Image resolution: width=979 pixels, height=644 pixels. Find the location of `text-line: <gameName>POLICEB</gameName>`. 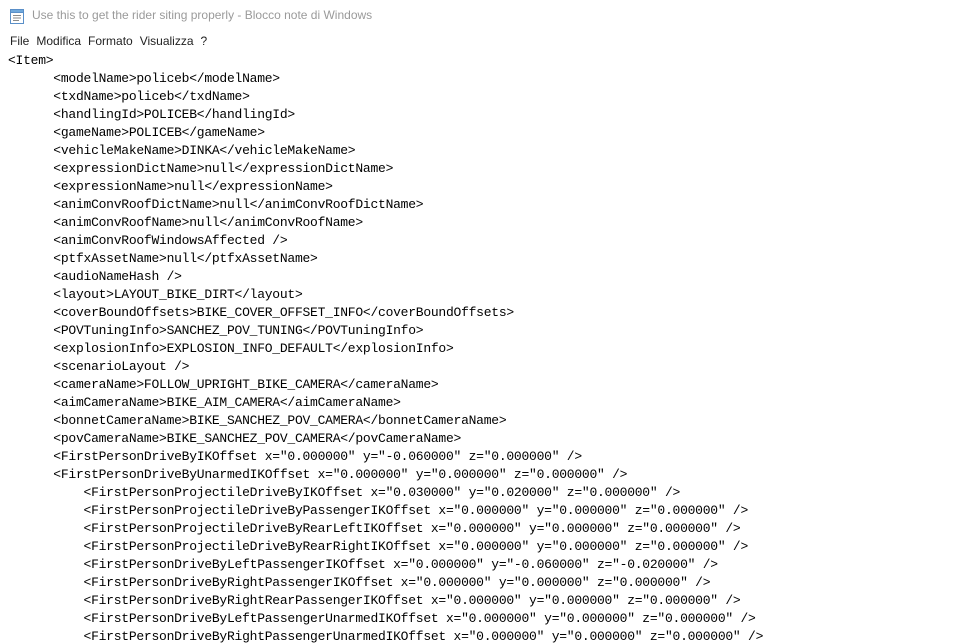

text-line: <gameName>POLICEB</gameName> is located at coordinates (136, 132).